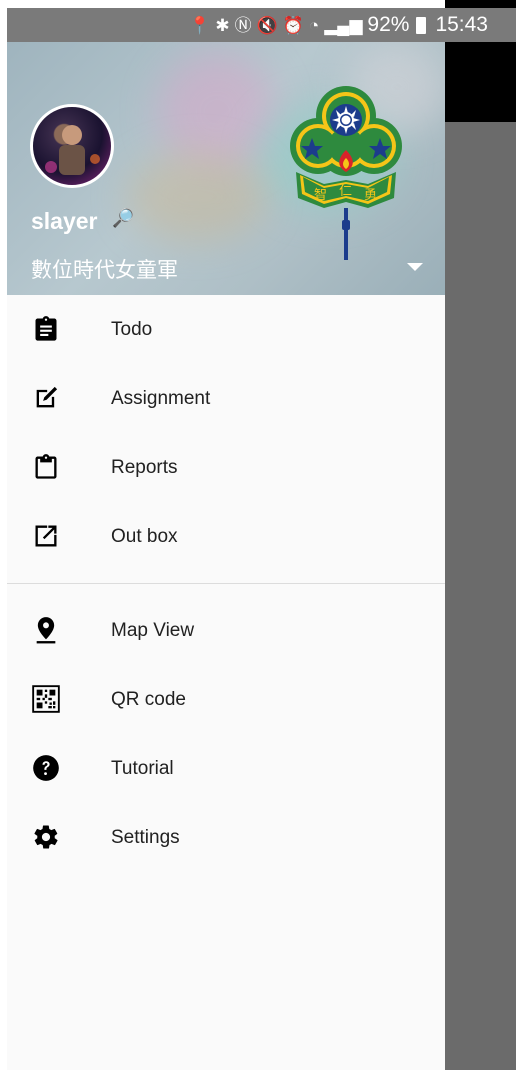 The width and height of the screenshot is (516, 1070). What do you see at coordinates (345, 191) in the screenshot?
I see `logo-char-2: 仁` at bounding box center [345, 191].